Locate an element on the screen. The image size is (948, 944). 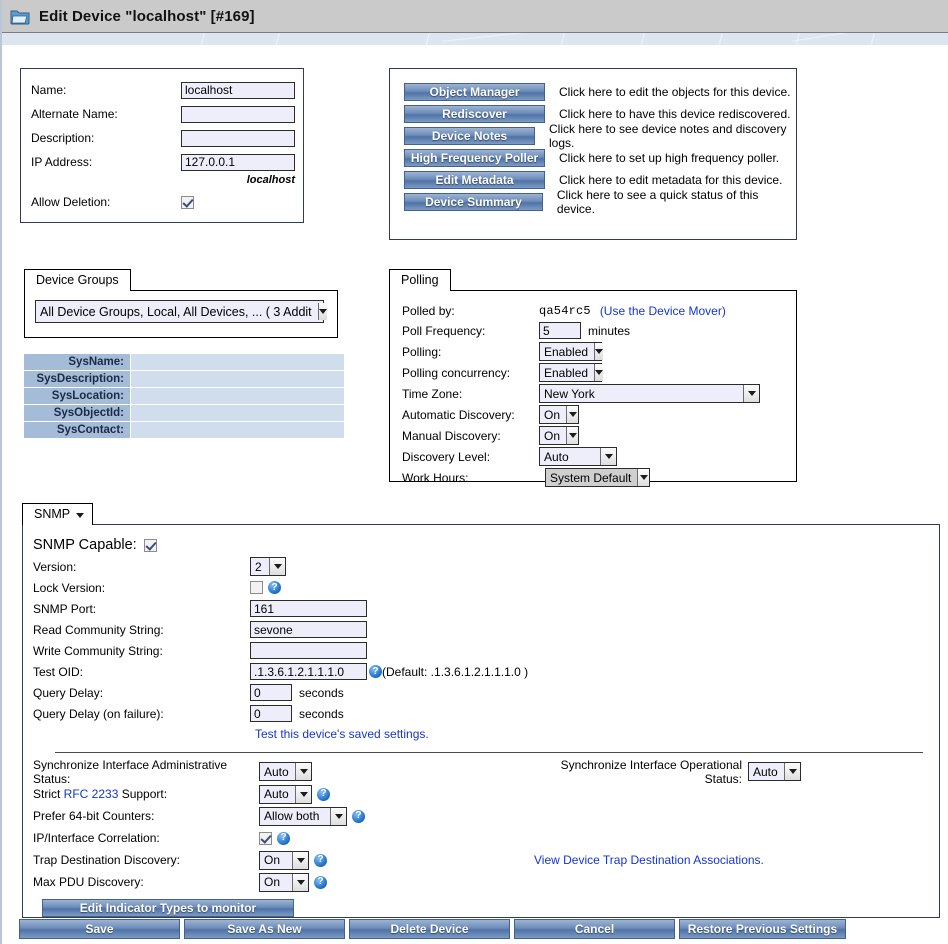
poll-frequency-input is located at coordinates (560, 330).